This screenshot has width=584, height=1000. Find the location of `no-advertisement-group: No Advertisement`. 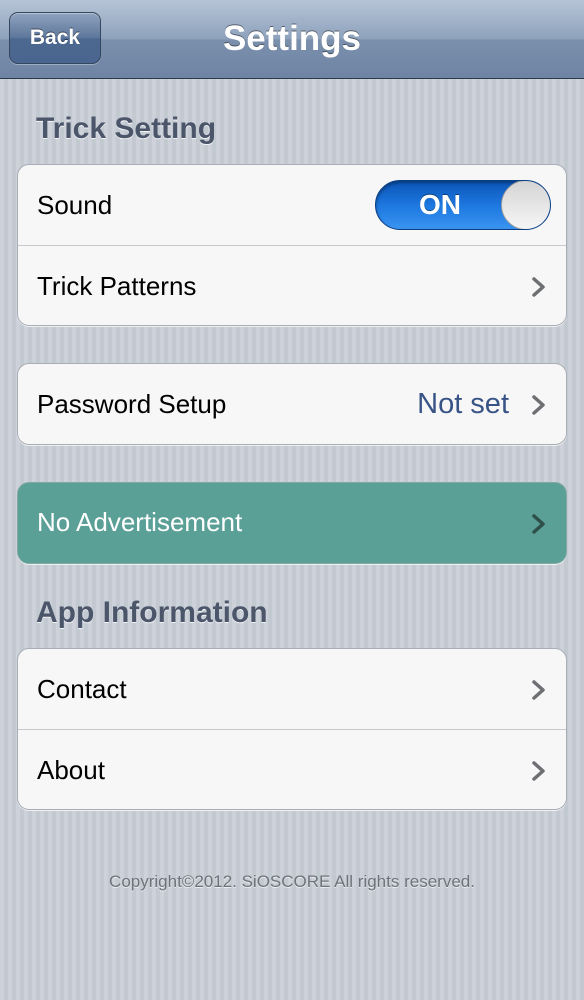

no-advertisement-group: No Advertisement is located at coordinates (292, 523).